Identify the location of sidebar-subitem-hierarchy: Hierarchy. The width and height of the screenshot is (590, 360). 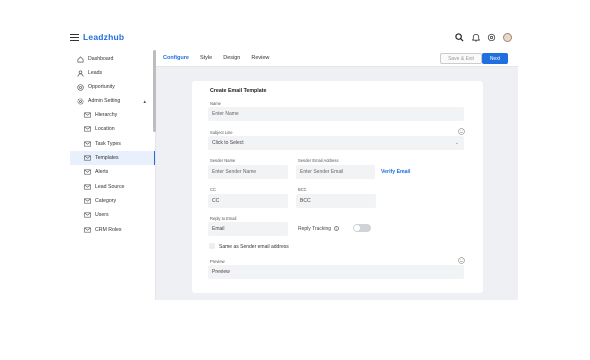
(112, 115).